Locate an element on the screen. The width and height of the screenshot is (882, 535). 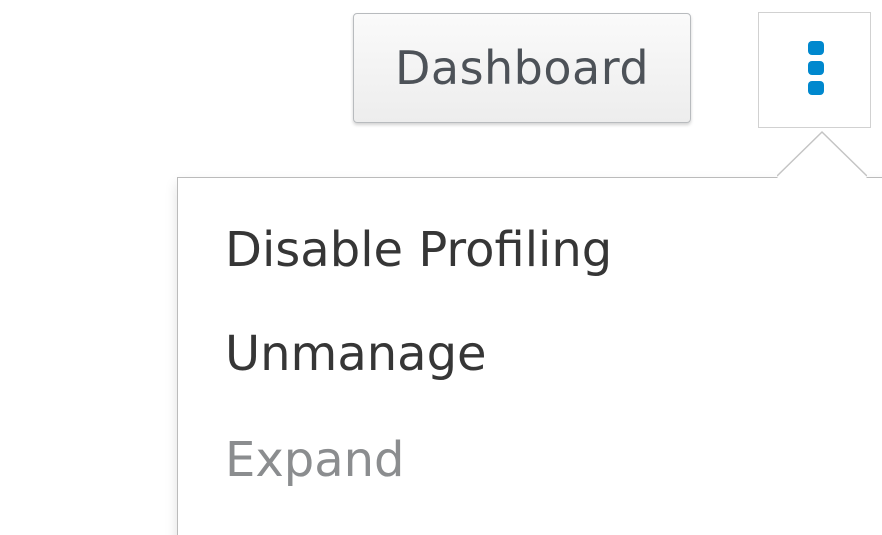
menu-caret is located at coordinates (822, 154).